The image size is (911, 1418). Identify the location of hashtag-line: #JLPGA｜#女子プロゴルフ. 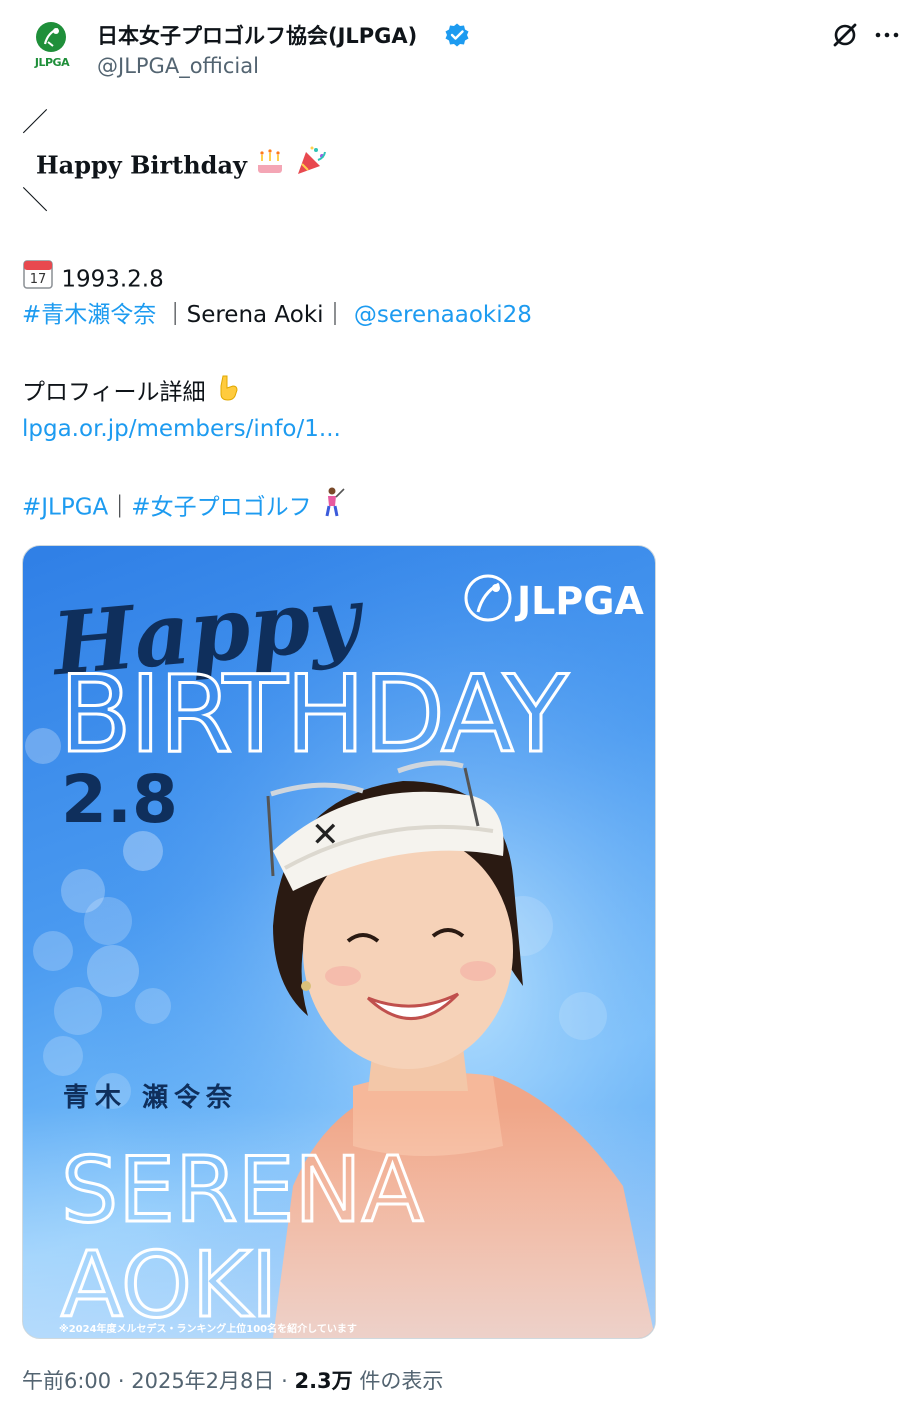
(184, 508).